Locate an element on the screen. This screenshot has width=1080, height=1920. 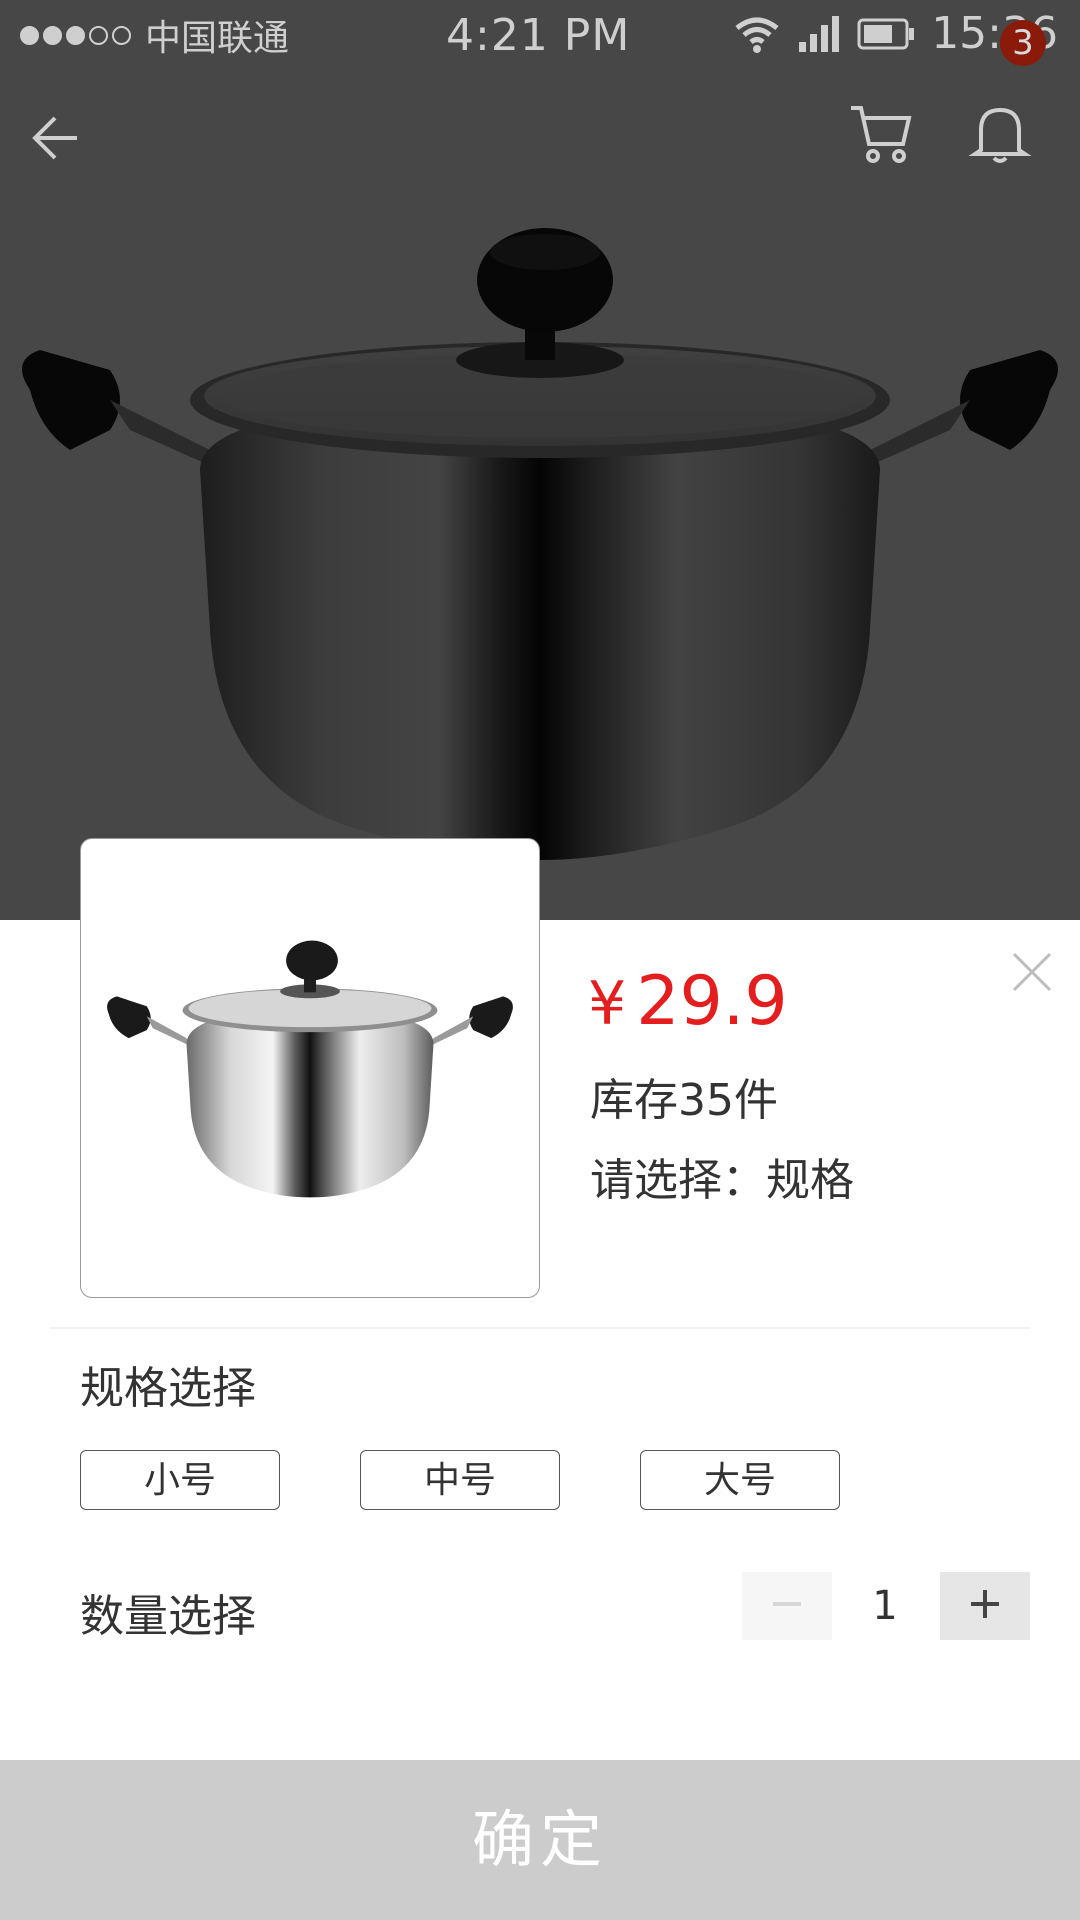
back-button is located at coordinates (55, 140).